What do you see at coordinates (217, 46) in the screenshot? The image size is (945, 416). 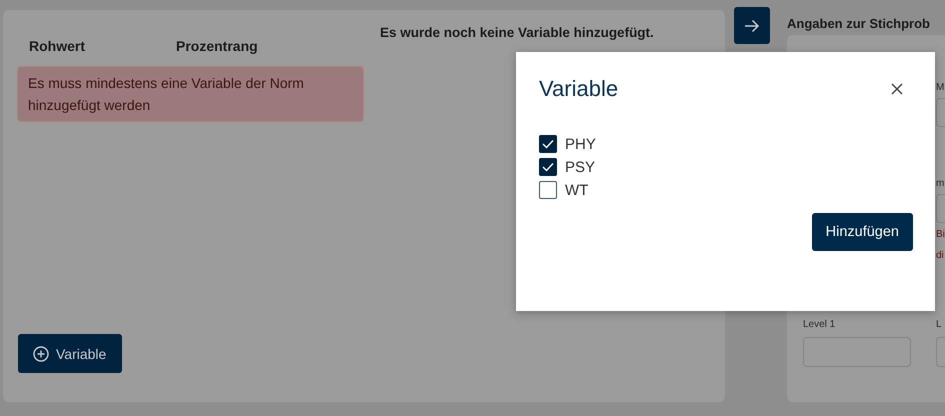 I see `column-header: Prozentrang` at bounding box center [217, 46].